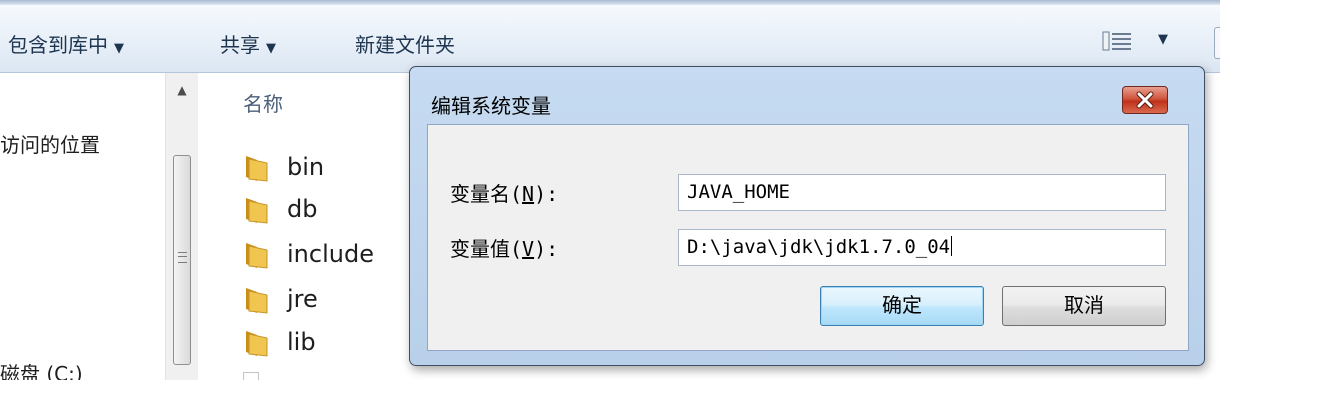 Image resolution: width=1332 pixels, height=404 pixels. What do you see at coordinates (902, 306) in the screenshot?
I see `ok-button: 确定` at bounding box center [902, 306].